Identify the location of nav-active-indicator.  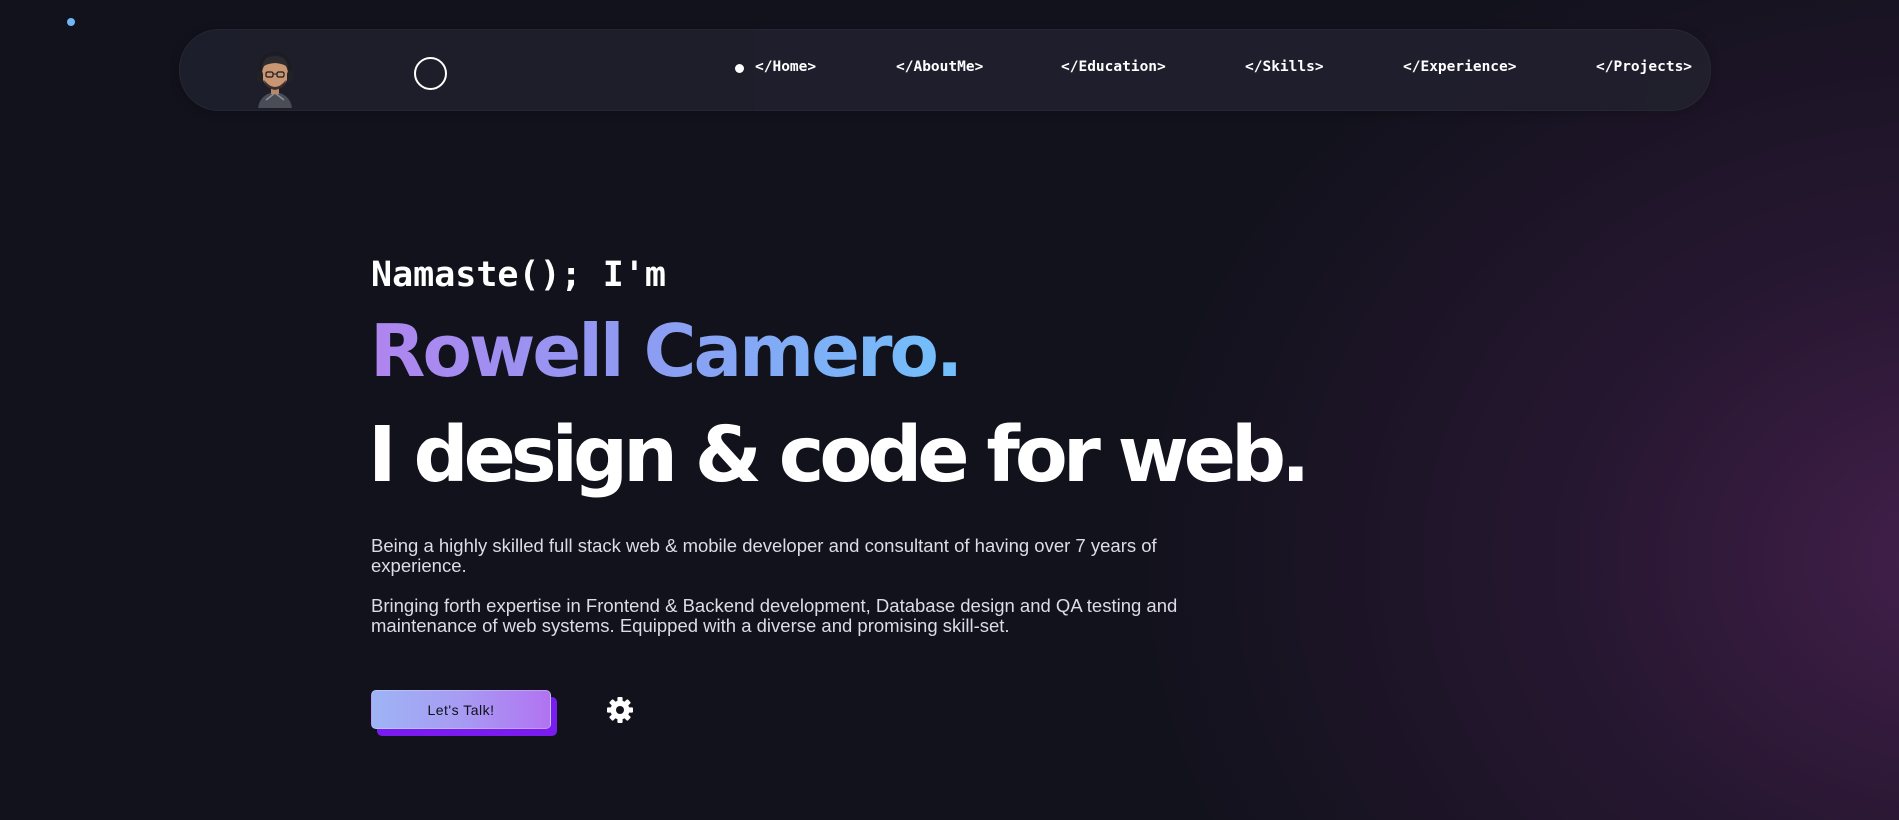
(739, 68).